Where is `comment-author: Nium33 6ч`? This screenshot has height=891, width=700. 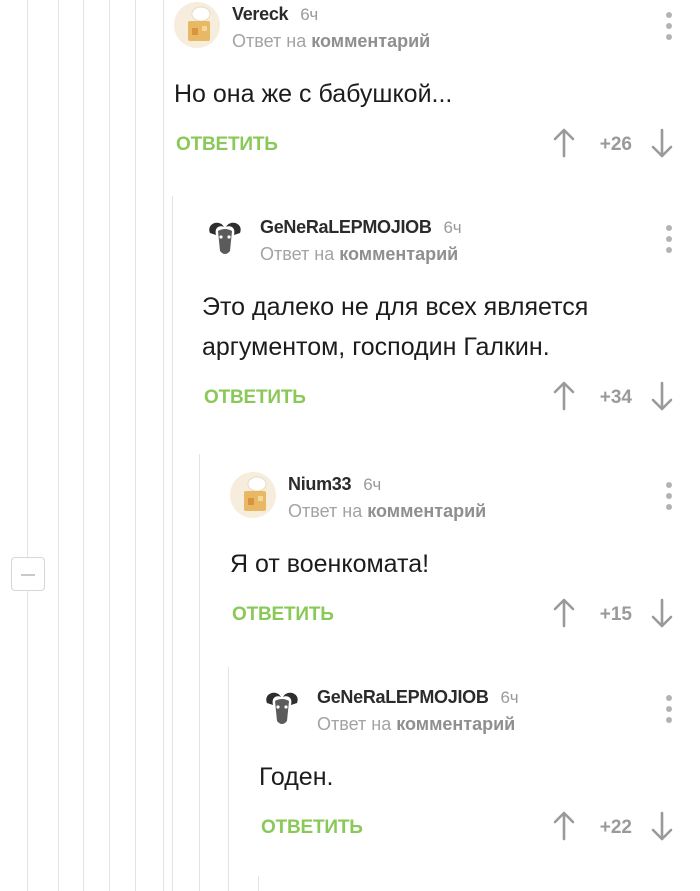
comment-author: Nium33 6ч is located at coordinates (334, 484).